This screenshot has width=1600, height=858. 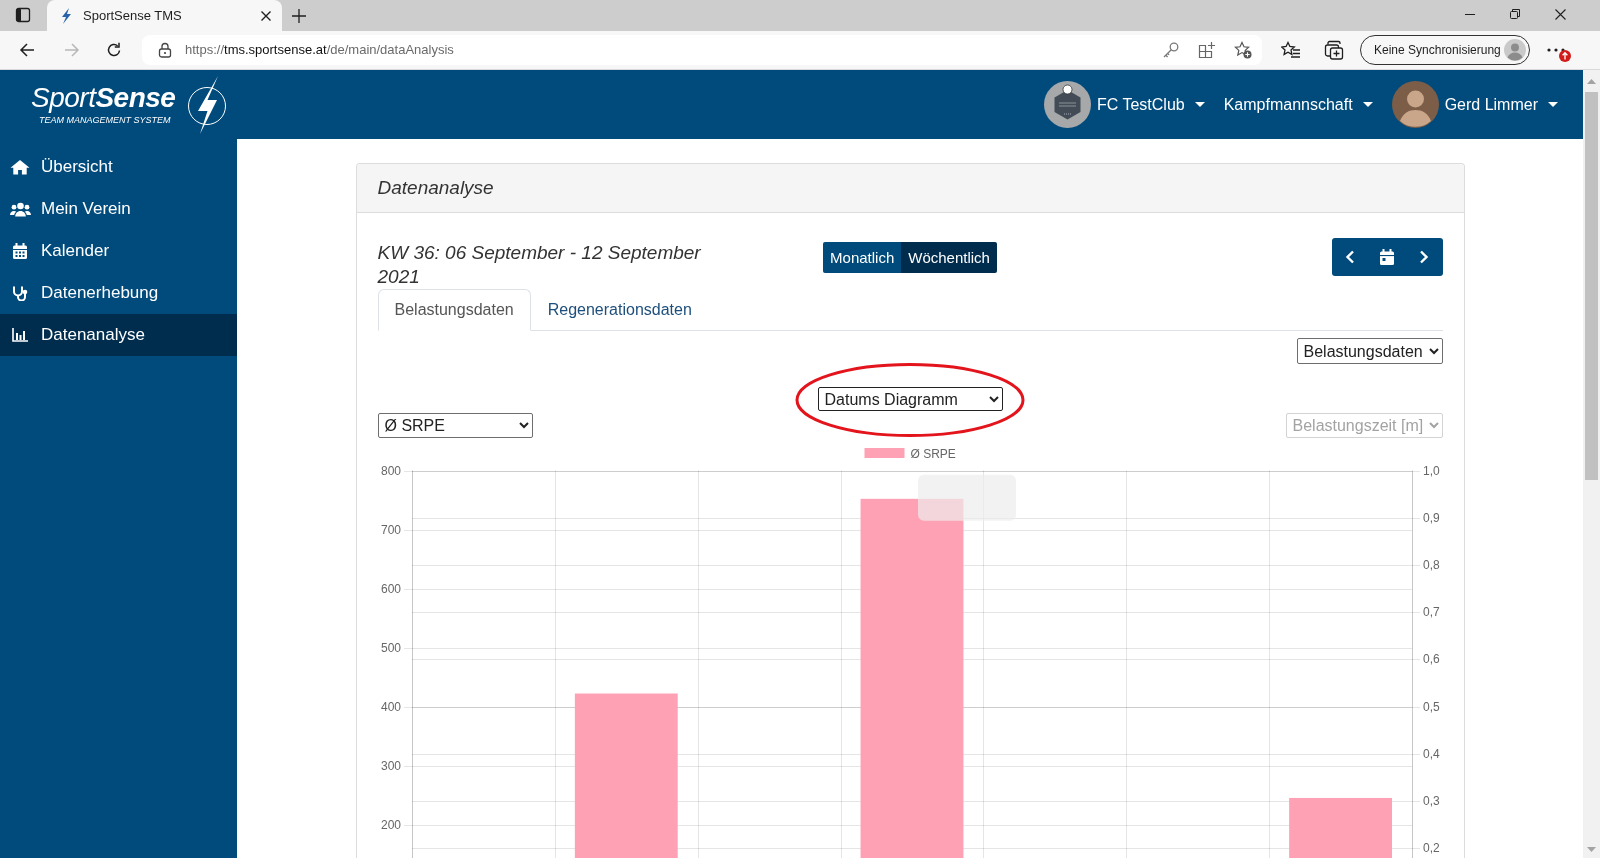 I want to click on refresh-icon, so click(x=114, y=50).